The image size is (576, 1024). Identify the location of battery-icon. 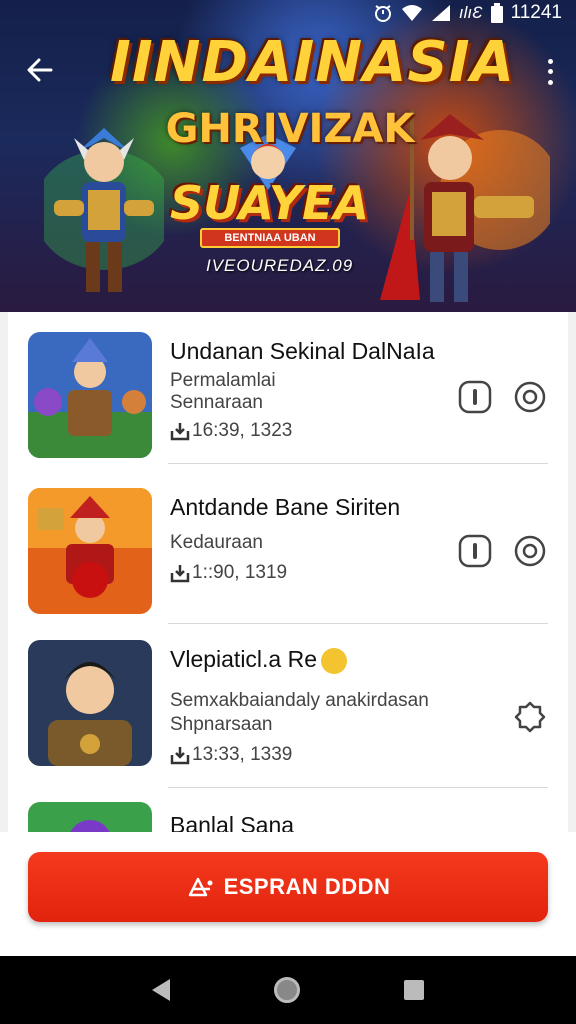
(496, 13).